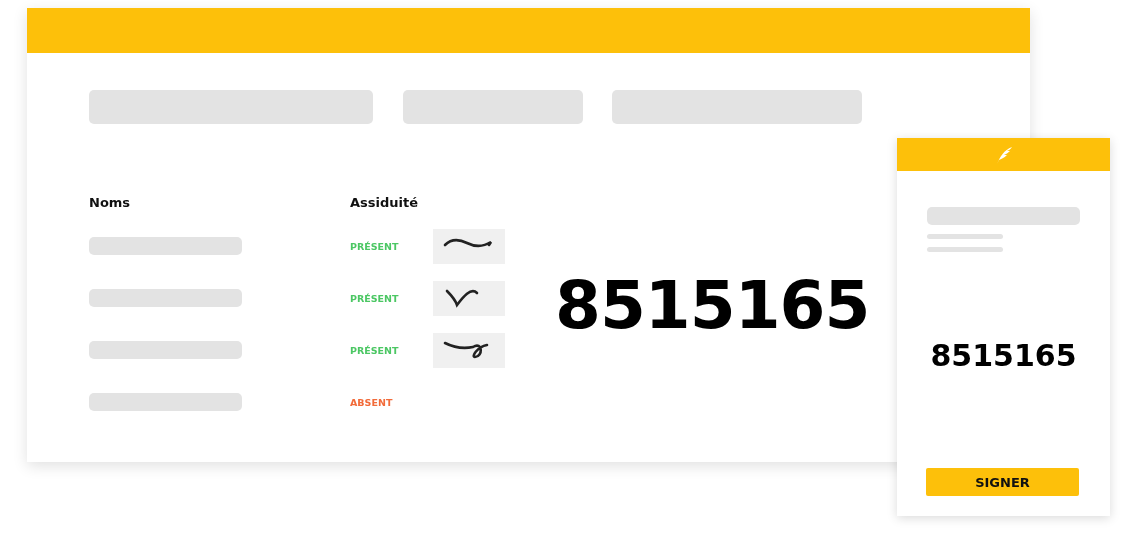  I want to click on attendance-status: ABSENT, so click(372, 402).